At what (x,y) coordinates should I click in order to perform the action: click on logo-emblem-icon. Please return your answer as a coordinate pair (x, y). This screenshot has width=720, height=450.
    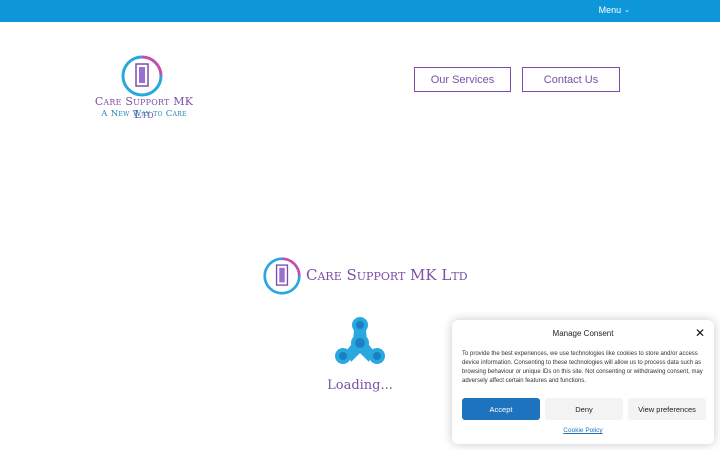
    Looking at the image, I should click on (142, 76).